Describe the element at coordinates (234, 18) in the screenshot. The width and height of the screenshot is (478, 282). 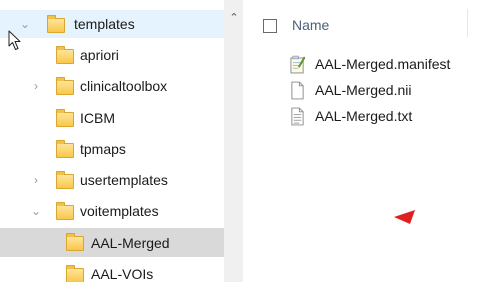
I see `chevron-up-icon: ⌃` at that location.